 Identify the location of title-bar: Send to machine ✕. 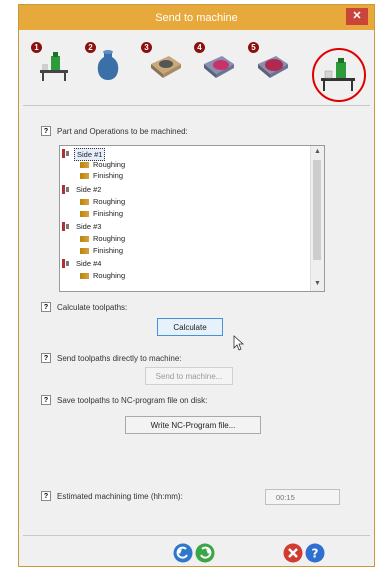
(196, 17).